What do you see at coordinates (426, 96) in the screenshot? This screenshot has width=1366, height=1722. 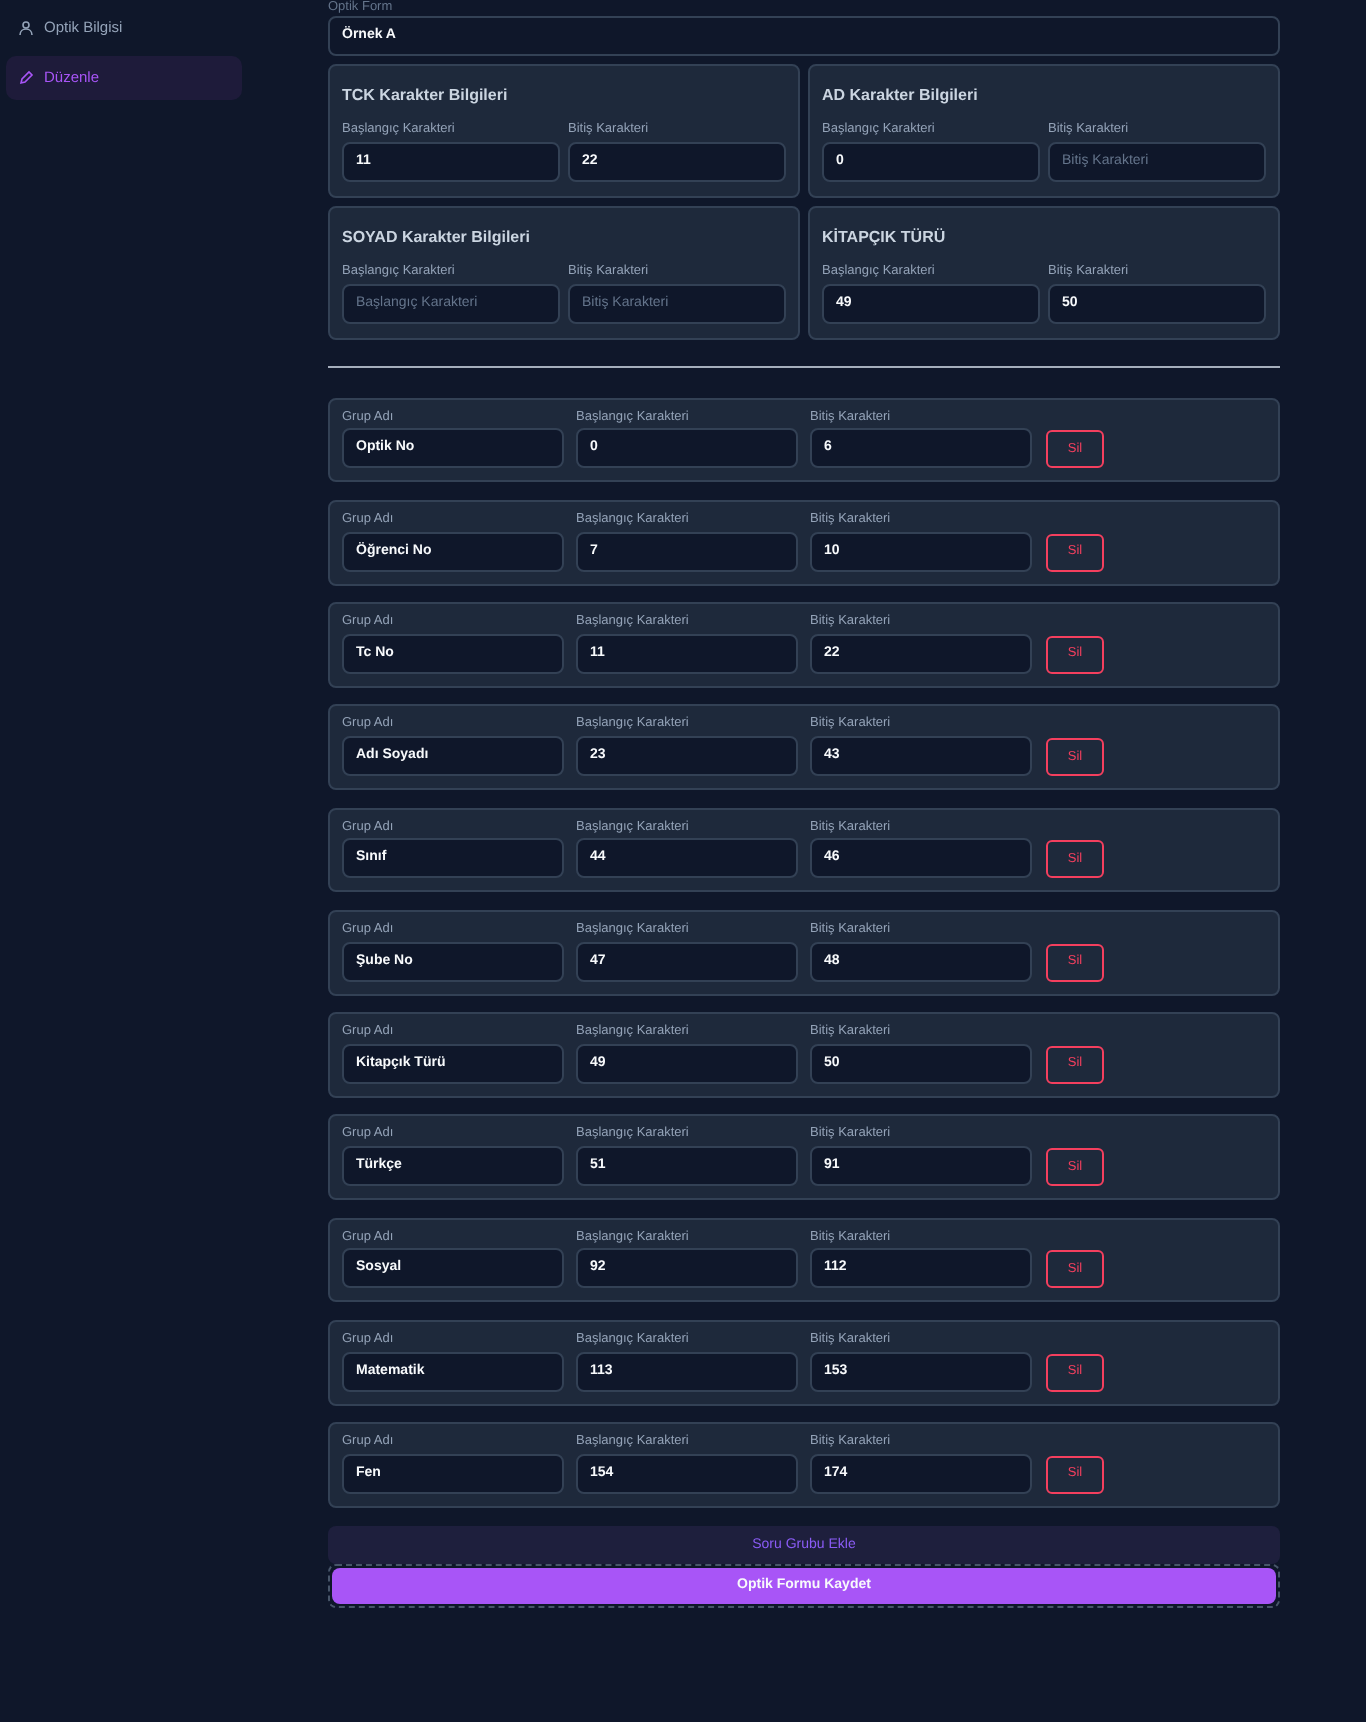 I see `section-title: TCK Karakter Bilgileri` at bounding box center [426, 96].